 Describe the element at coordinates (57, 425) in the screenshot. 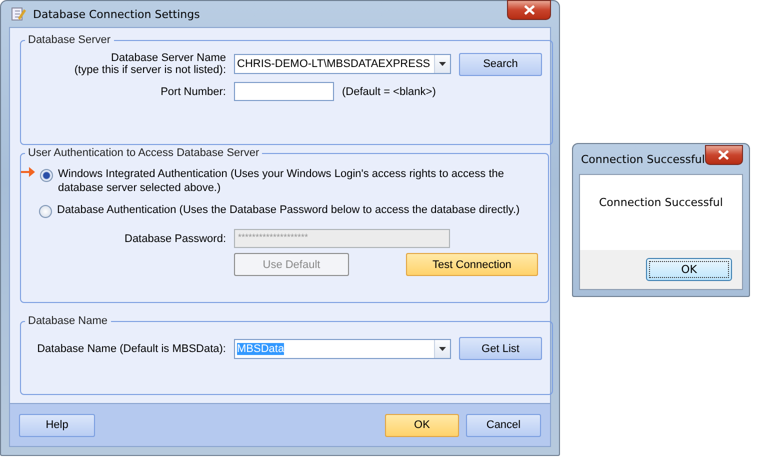

I see `help-button: Help` at that location.